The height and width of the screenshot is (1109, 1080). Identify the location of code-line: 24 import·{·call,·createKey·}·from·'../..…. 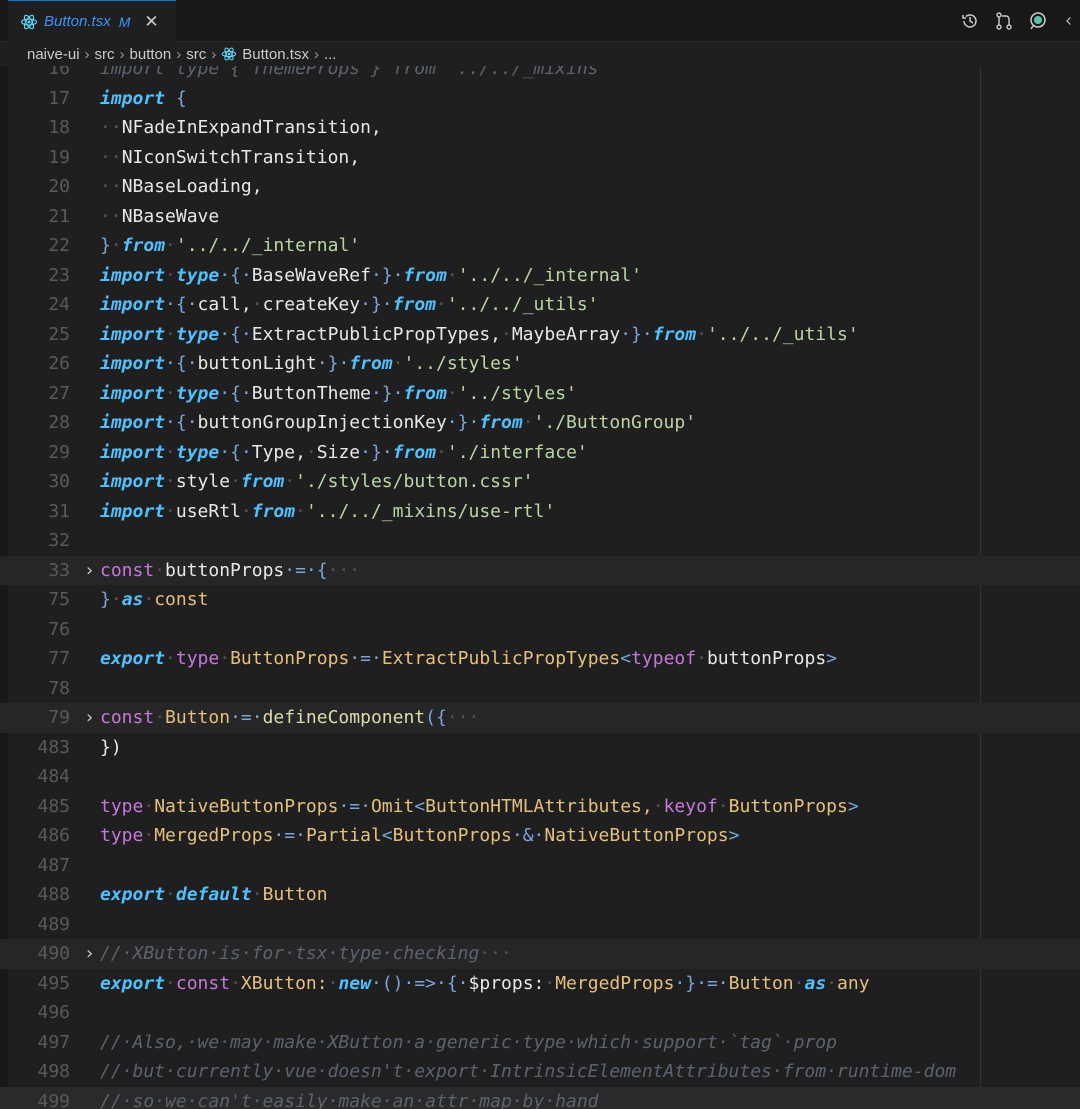
(540, 305).